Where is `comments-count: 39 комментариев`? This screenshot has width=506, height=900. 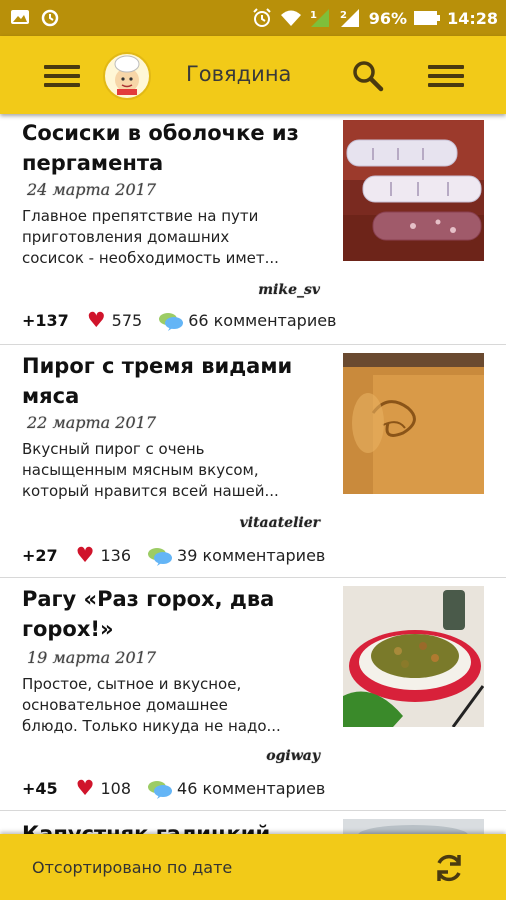 comments-count: 39 комментариев is located at coordinates (251, 555).